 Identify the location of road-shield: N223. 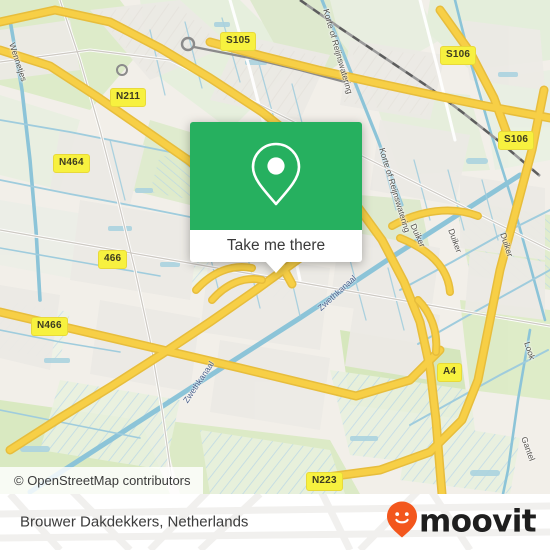
(324, 481).